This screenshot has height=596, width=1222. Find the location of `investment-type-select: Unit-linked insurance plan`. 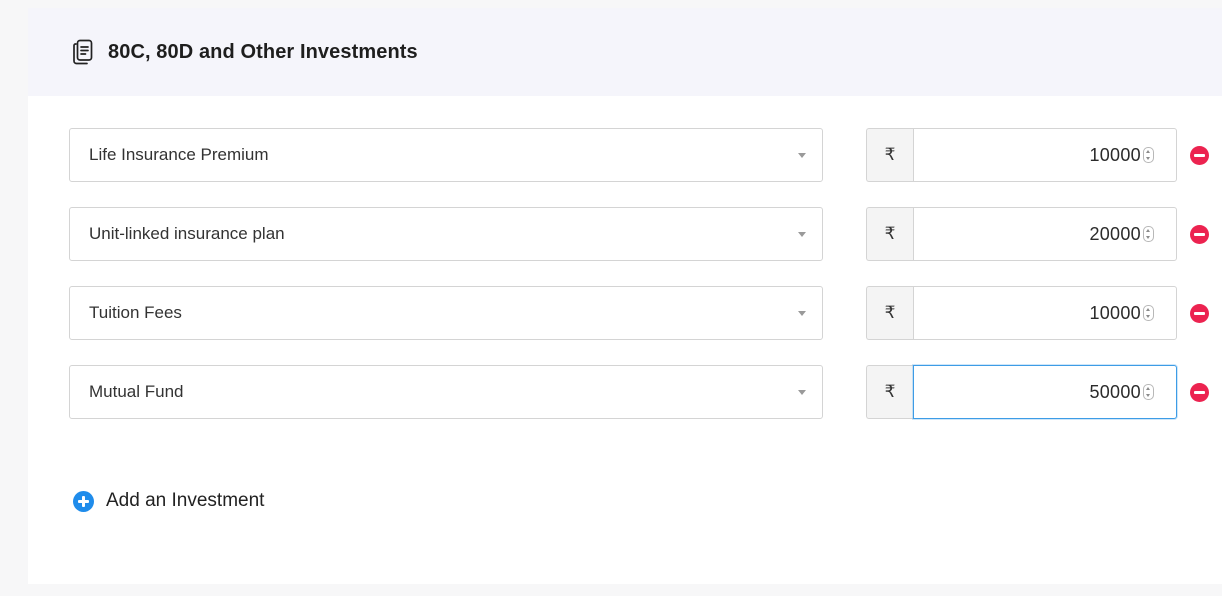

investment-type-select: Unit-linked insurance plan is located at coordinates (446, 234).